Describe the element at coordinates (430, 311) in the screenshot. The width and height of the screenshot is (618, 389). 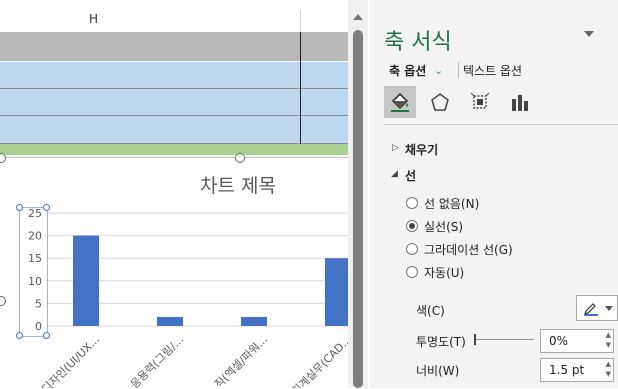
I see `label-color: 색(C)` at that location.